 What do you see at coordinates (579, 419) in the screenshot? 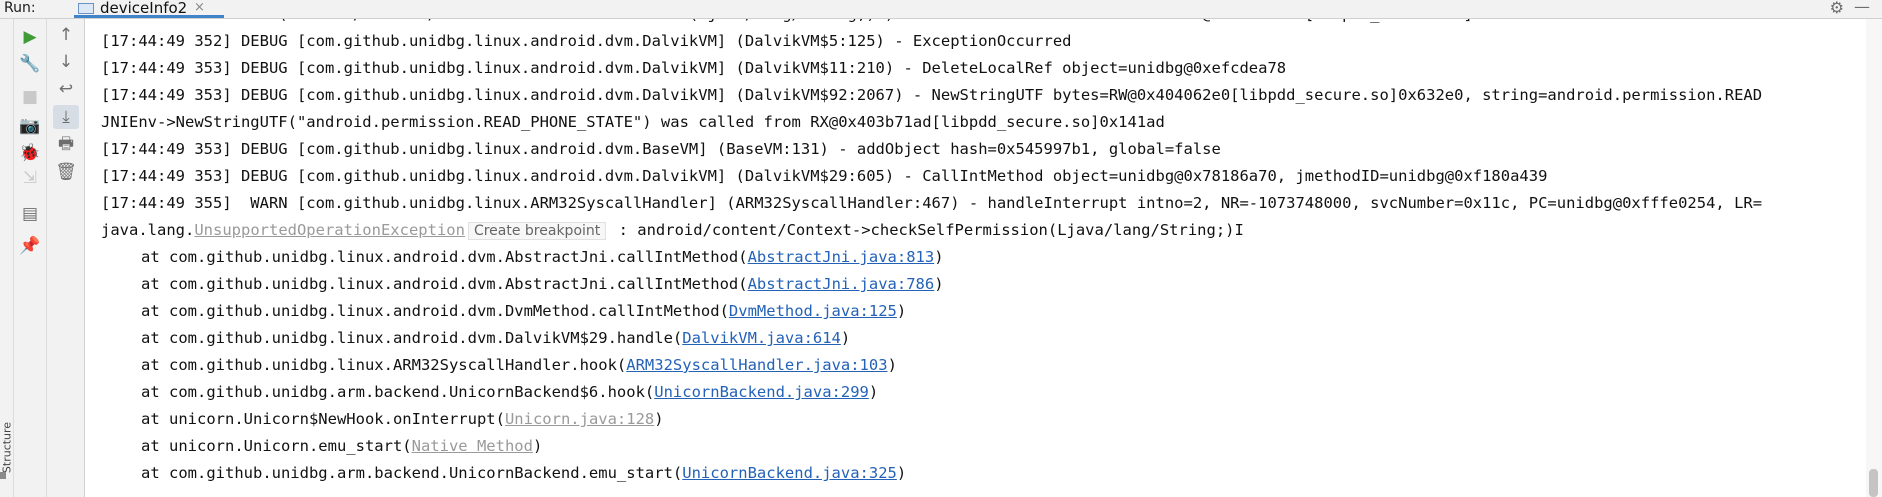
I see `source-link: Unicorn.java:128` at bounding box center [579, 419].